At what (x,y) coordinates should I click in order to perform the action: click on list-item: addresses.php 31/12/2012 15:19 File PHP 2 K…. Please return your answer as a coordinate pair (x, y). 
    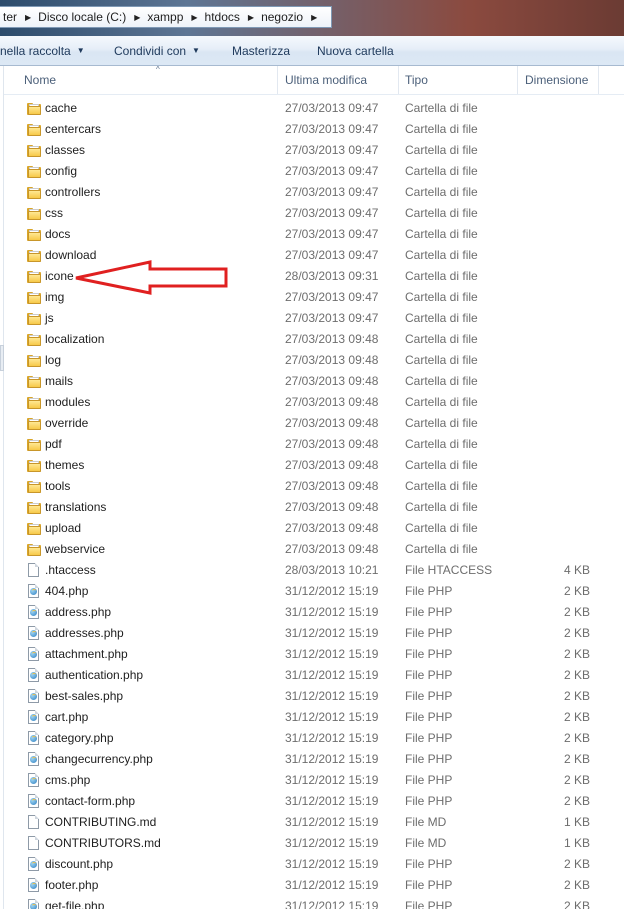
    Looking at the image, I should click on (314, 633).